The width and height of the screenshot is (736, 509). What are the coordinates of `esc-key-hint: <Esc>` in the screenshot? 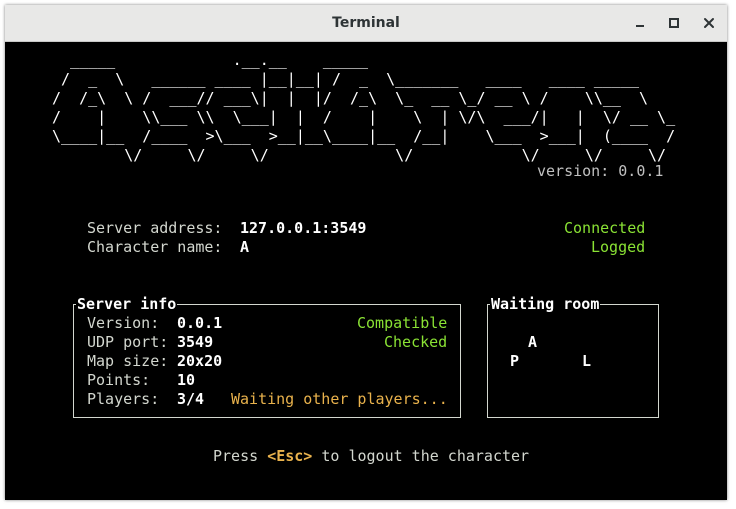 It's located at (290, 456).